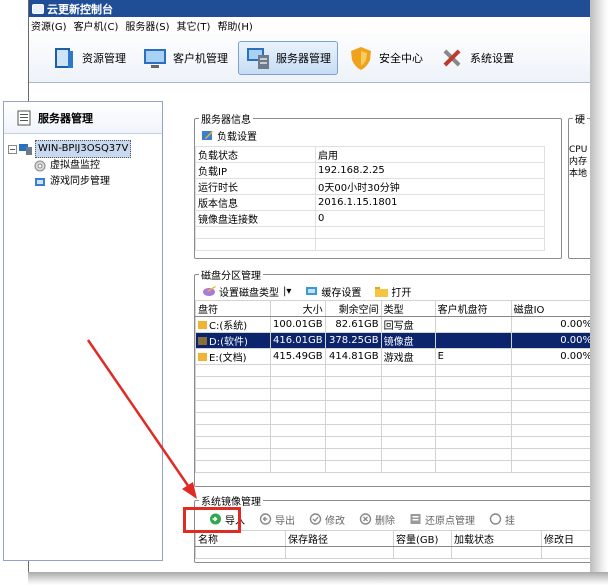 This screenshot has width=608, height=585. What do you see at coordinates (141, 419) in the screenshot?
I see `annotation-arrow` at bounding box center [141, 419].